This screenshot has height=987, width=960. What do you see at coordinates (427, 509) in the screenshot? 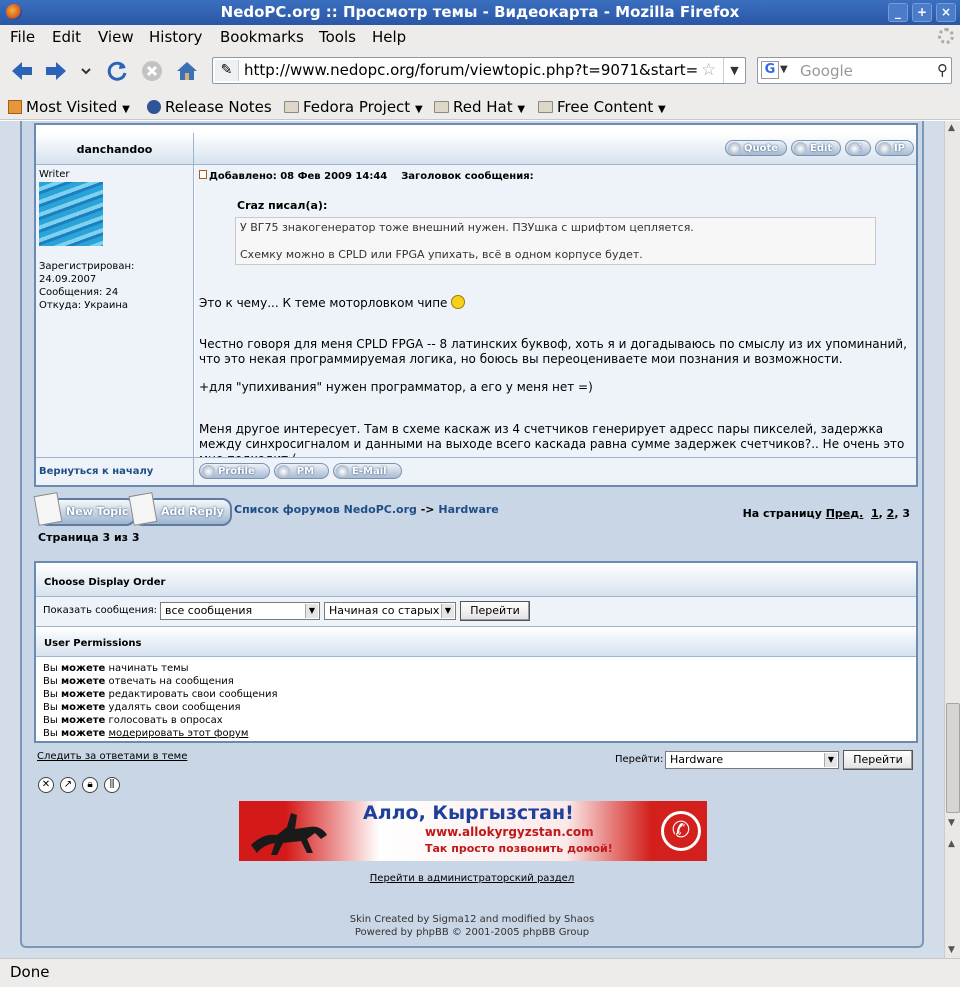
I see `breadcrumb-arrow: ->` at bounding box center [427, 509].